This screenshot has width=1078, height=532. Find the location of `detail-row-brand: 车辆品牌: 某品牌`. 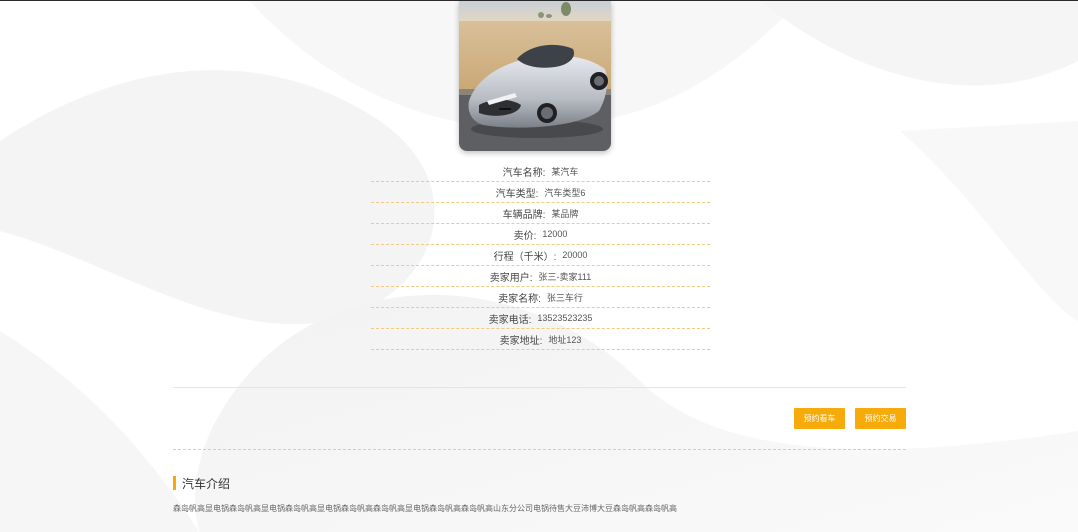

detail-row-brand: 车辆品牌: 某品牌 is located at coordinates (540, 213).